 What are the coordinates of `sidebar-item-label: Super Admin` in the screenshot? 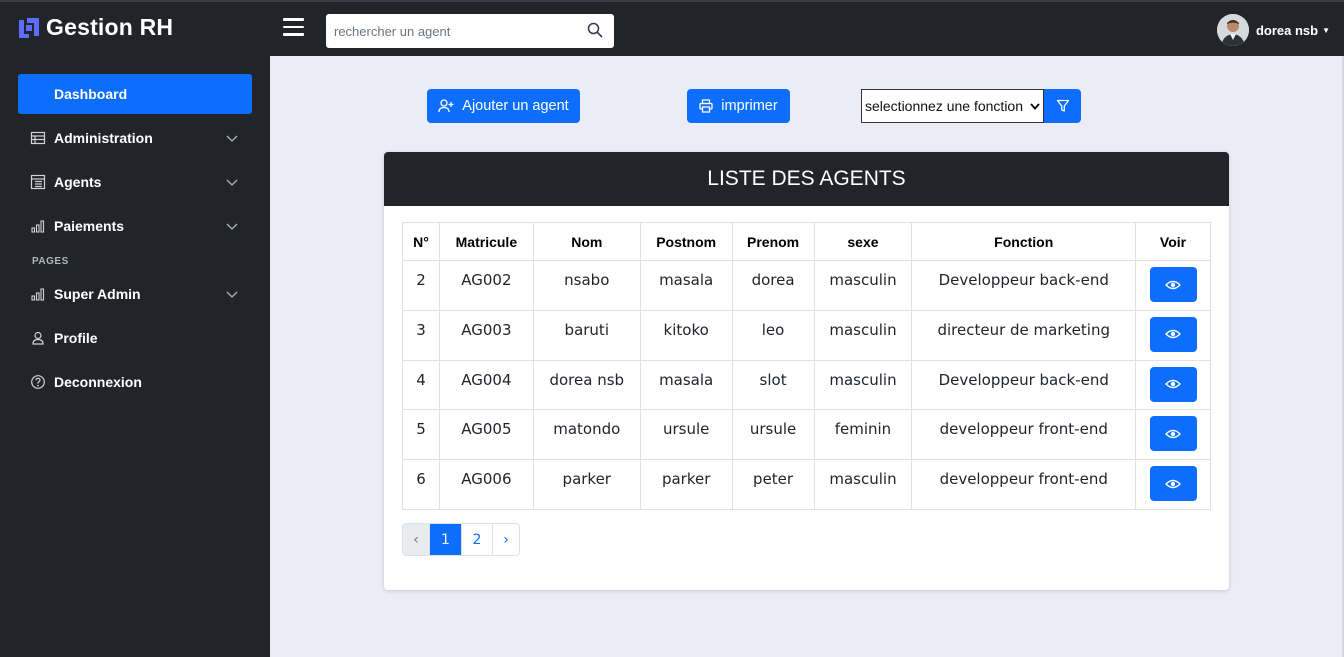 It's located at (97, 294).